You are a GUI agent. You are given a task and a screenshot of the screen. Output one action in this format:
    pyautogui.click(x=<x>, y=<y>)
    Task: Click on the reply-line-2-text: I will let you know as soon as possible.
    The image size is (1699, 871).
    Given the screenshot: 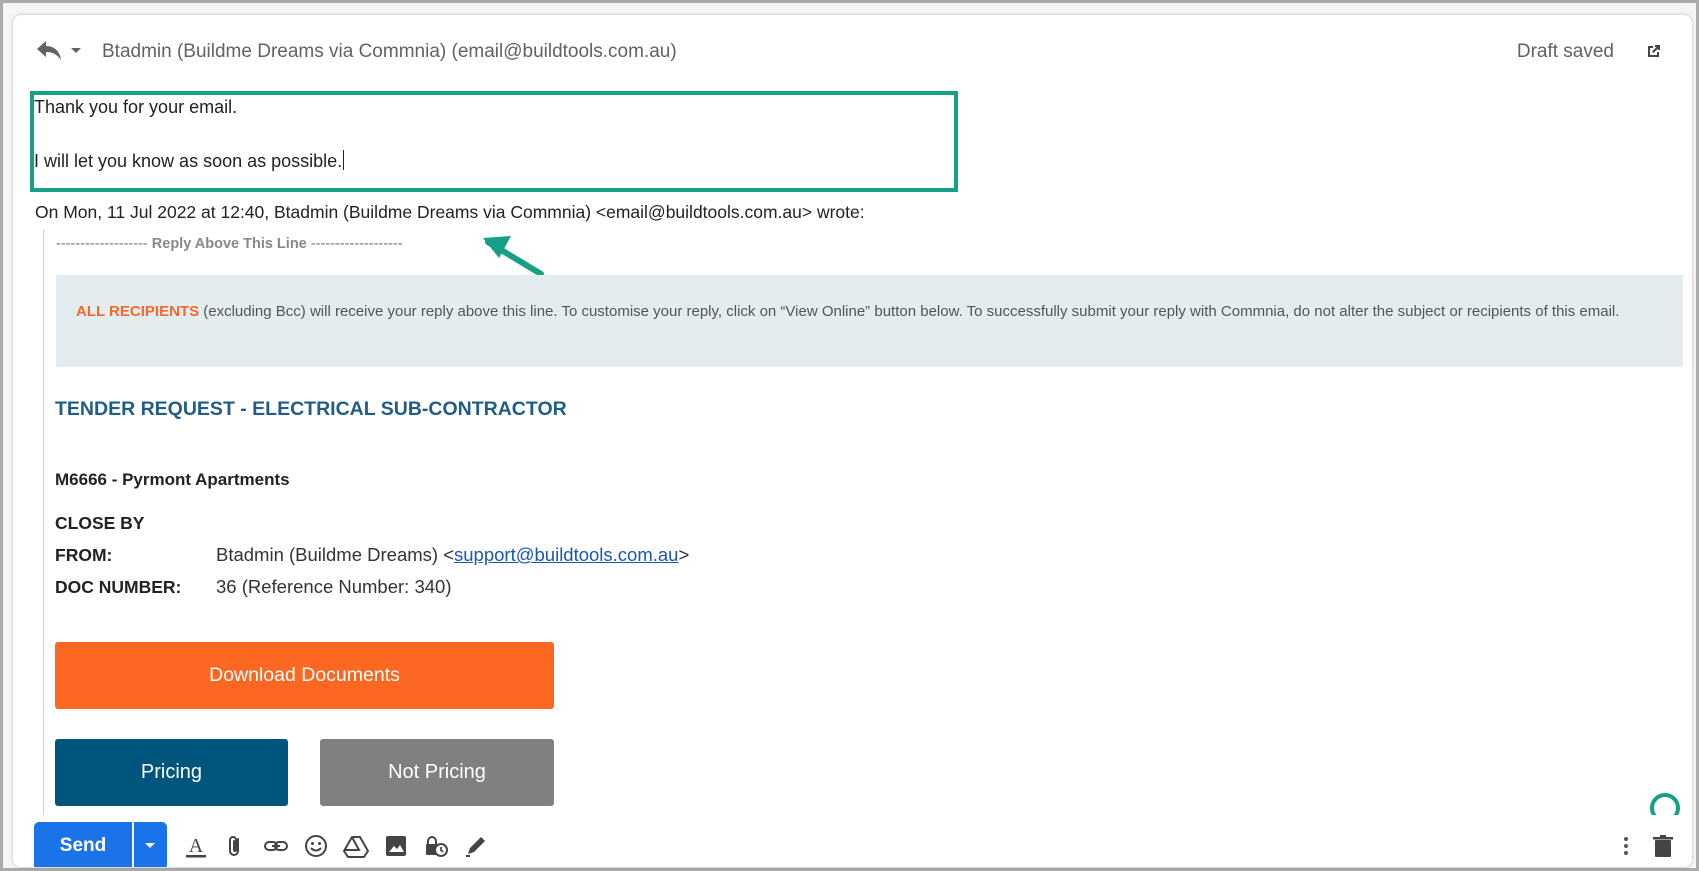 What is the action you would take?
    pyautogui.click(x=188, y=161)
    